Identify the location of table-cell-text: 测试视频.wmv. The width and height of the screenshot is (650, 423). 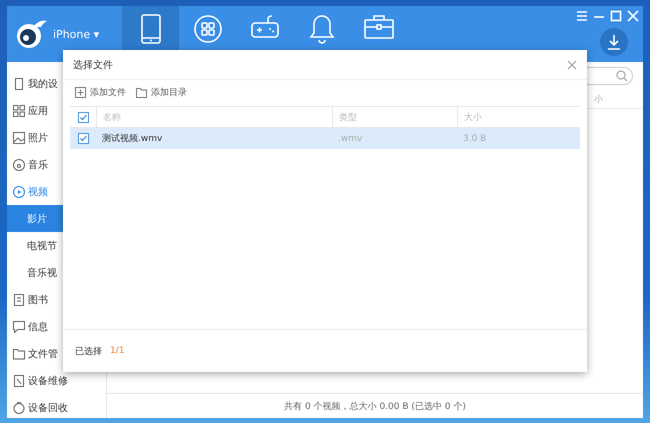
(132, 138).